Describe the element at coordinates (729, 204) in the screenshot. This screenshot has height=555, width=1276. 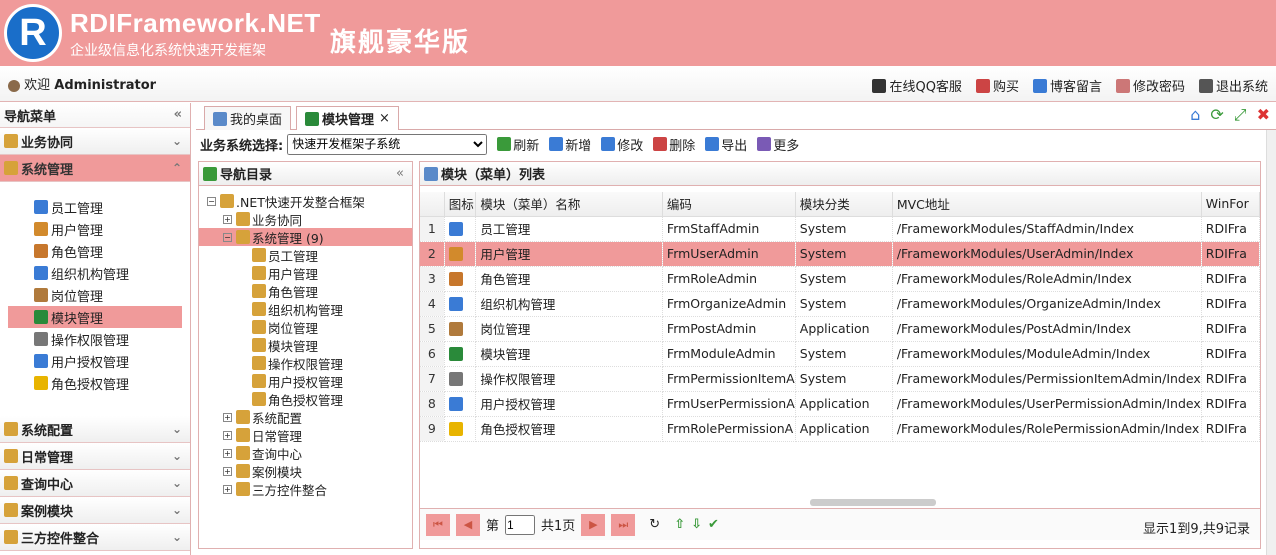
I see `column-header: 编码` at that location.